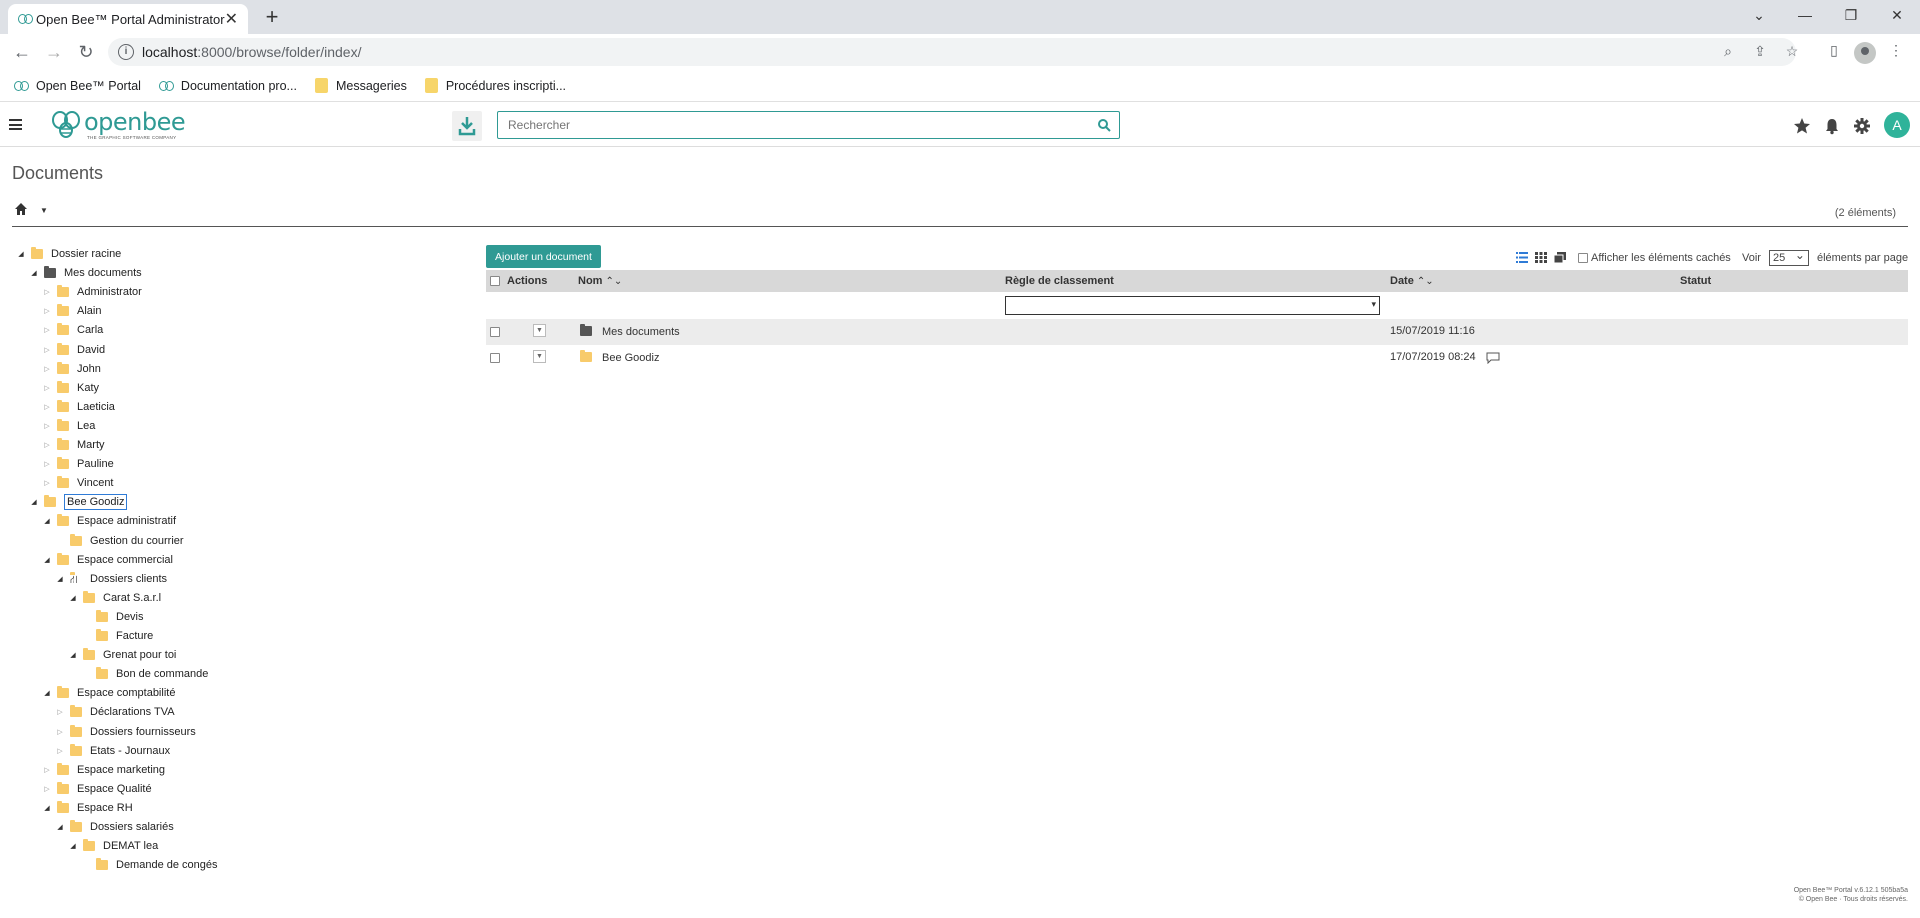  What do you see at coordinates (808, 125) in the screenshot?
I see `search-box` at bounding box center [808, 125].